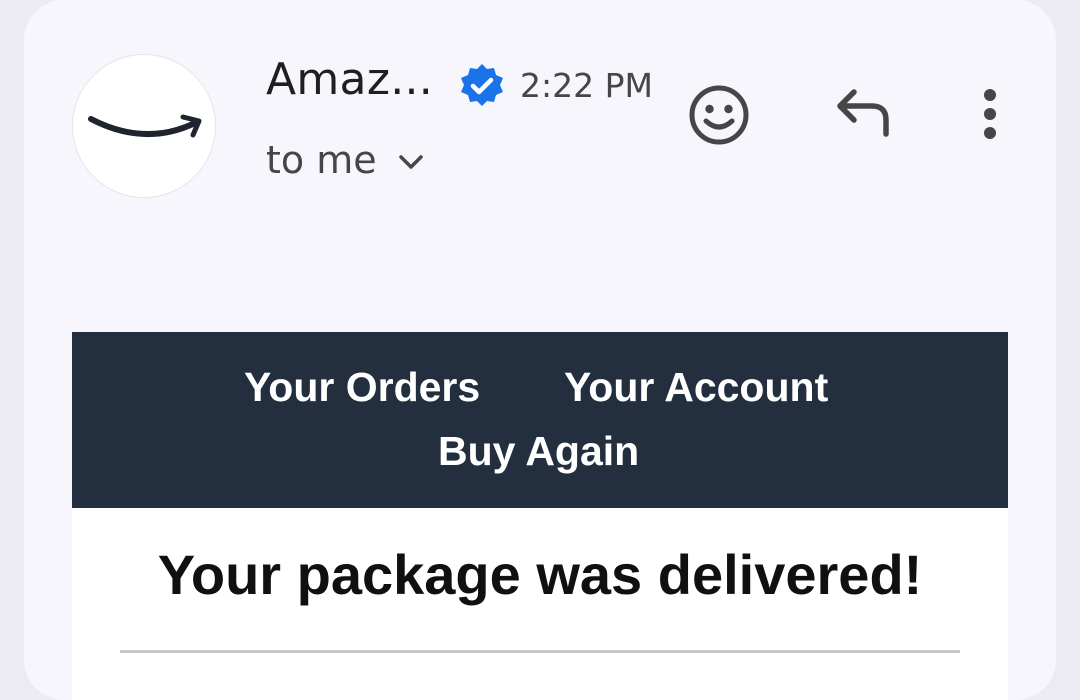  What do you see at coordinates (482, 85) in the screenshot?
I see `verified-badge-icon` at bounding box center [482, 85].